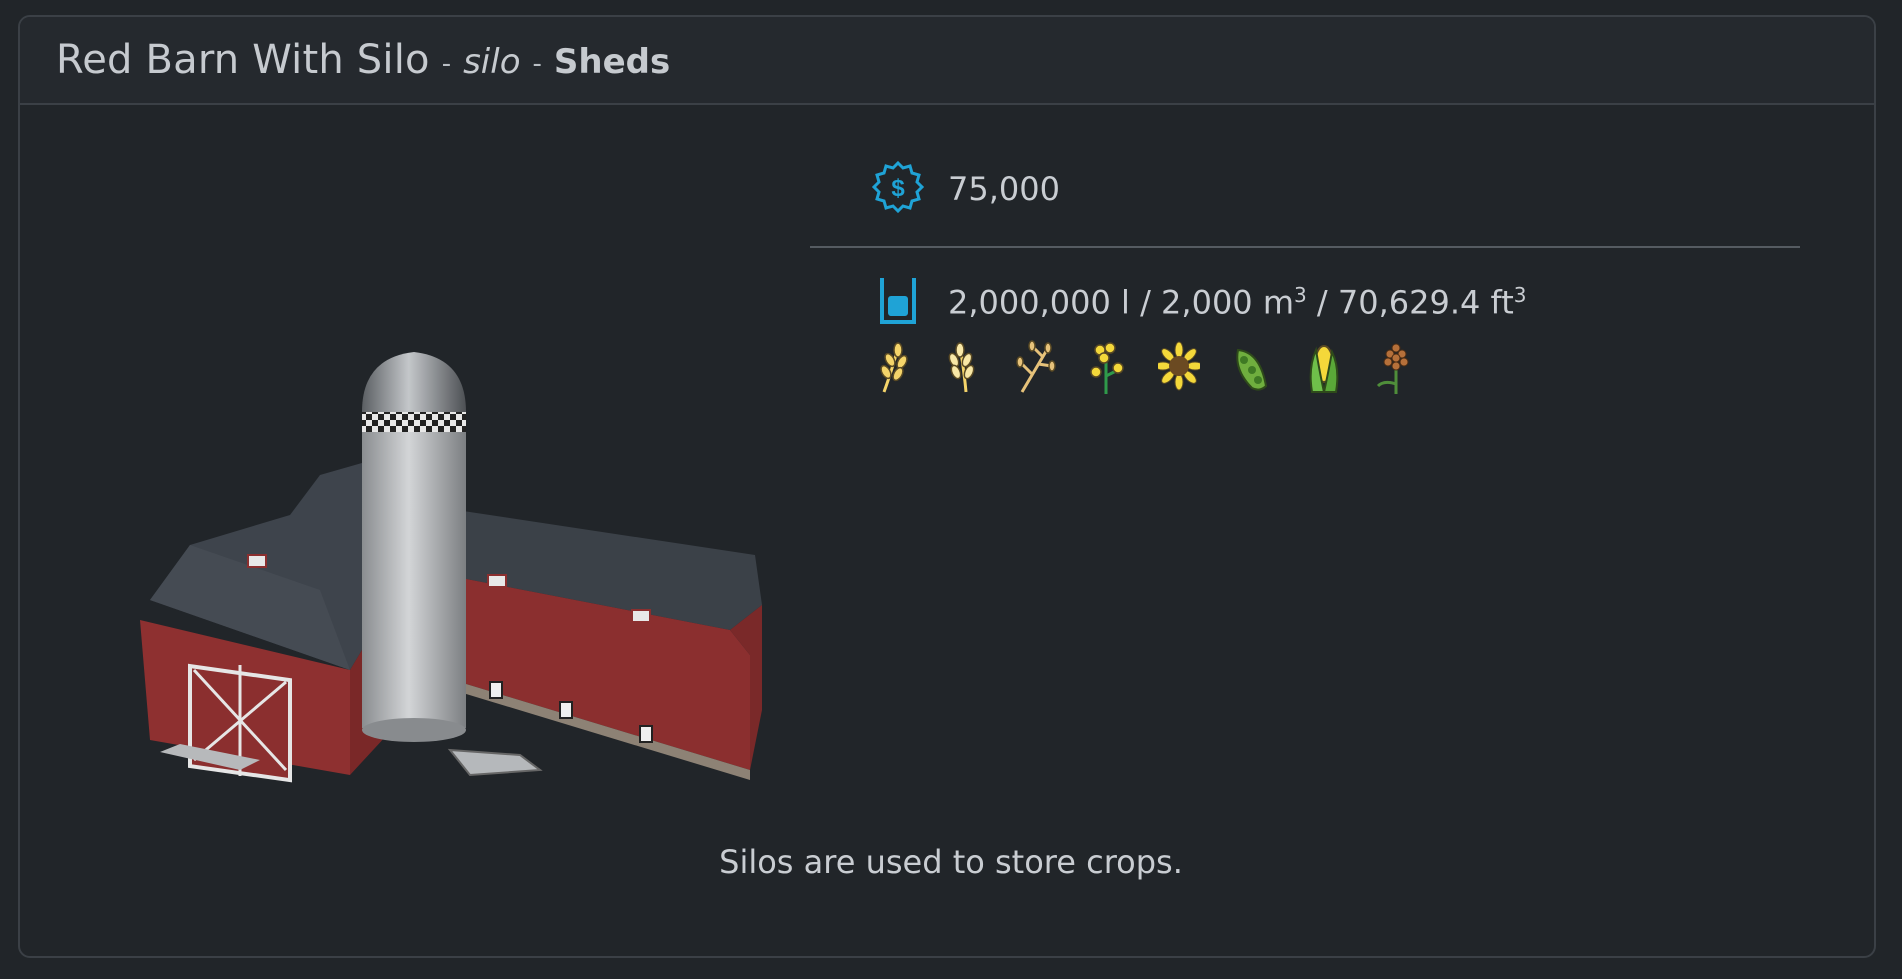 This screenshot has width=1902, height=979. What do you see at coordinates (612, 62) in the screenshot?
I see `building-category: Sheds` at bounding box center [612, 62].